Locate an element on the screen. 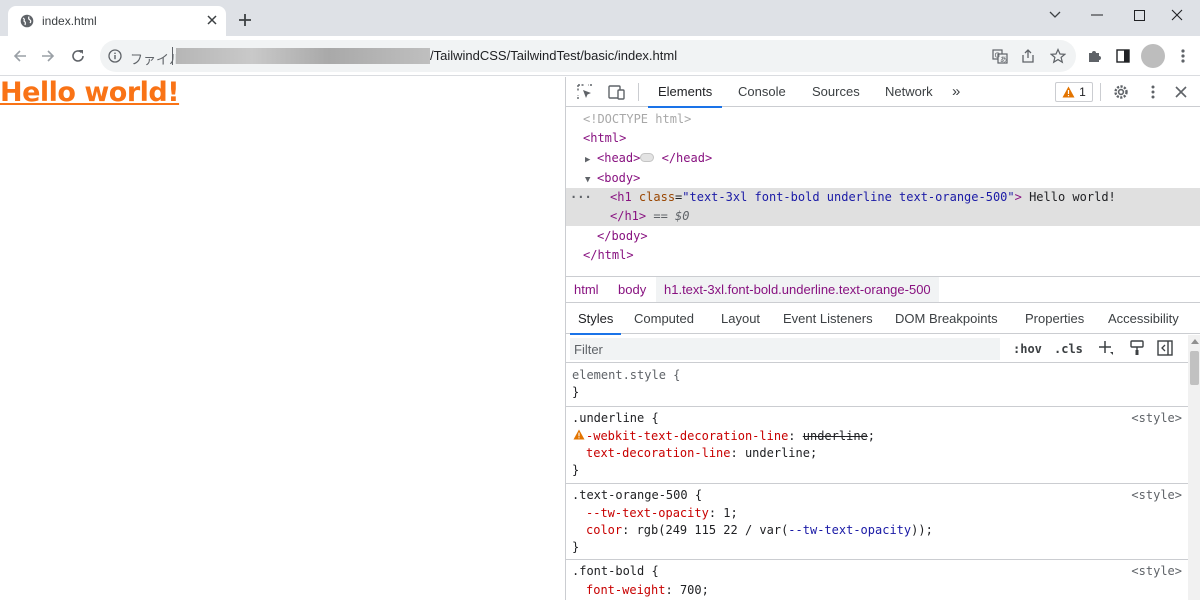 This screenshot has width=1200, height=600. translate-icon: Gあ is located at coordinates (1000, 56).